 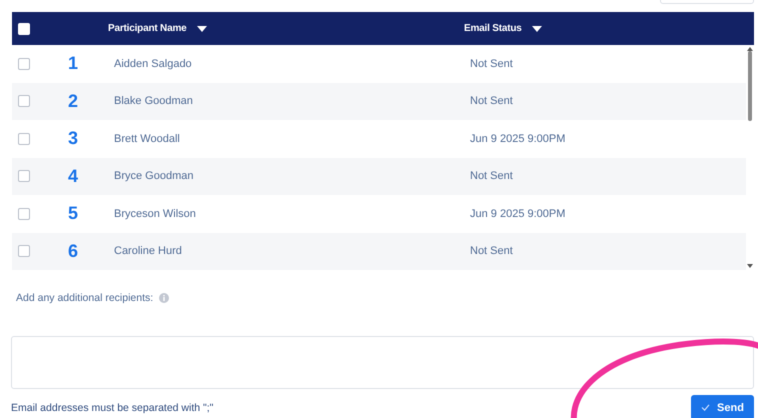 I want to click on table-row: 6 Caroline Hurd Not Sent, so click(x=379, y=251).